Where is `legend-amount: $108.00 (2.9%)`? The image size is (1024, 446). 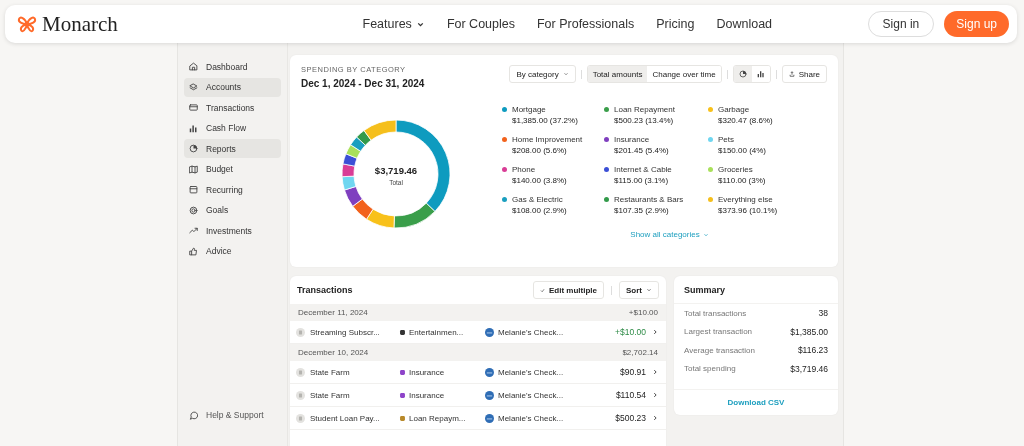
legend-amount: $108.00 (2.9%) is located at coordinates (539, 210).